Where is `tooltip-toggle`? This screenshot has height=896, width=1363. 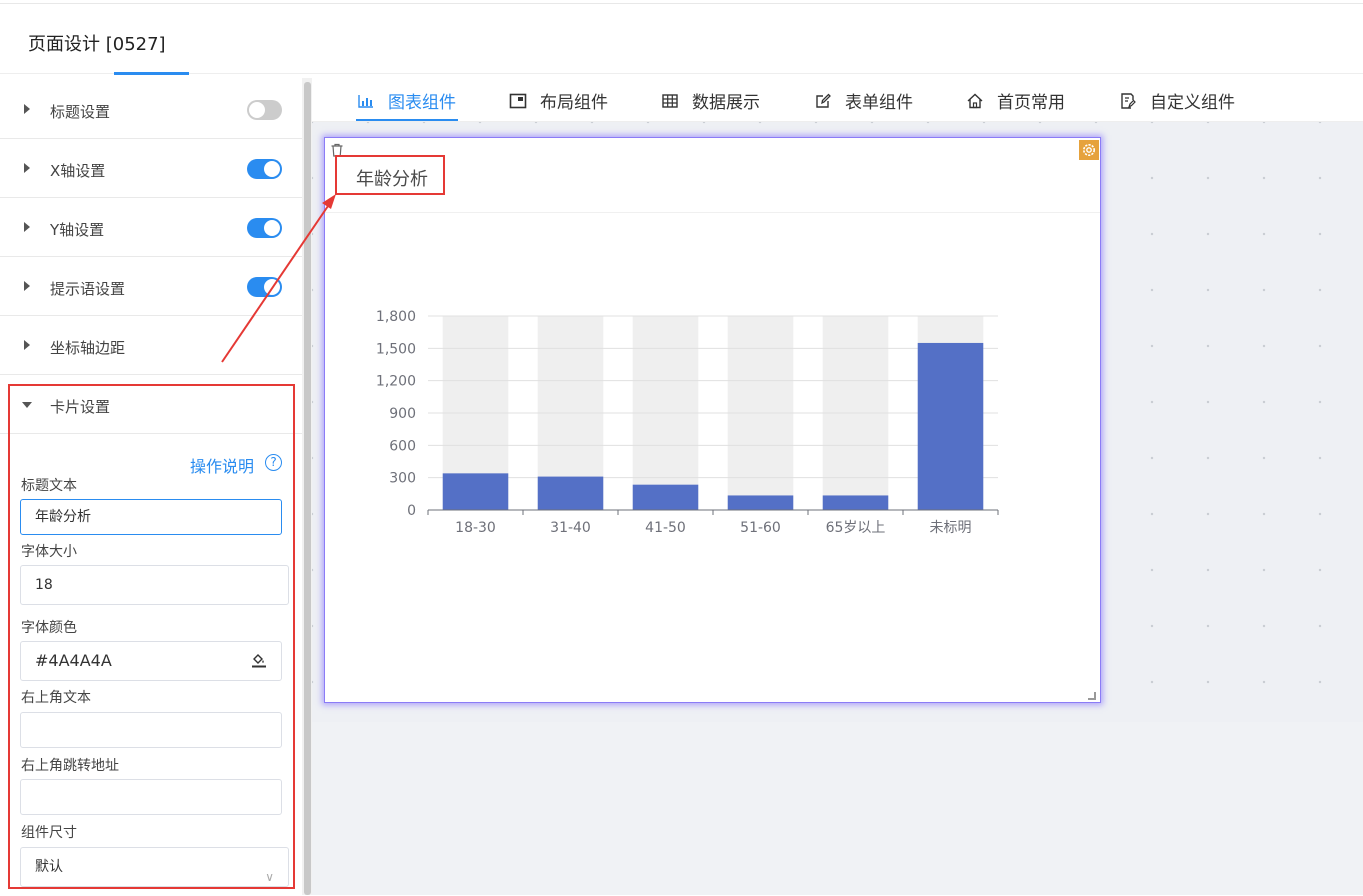
tooltip-toggle is located at coordinates (264, 287).